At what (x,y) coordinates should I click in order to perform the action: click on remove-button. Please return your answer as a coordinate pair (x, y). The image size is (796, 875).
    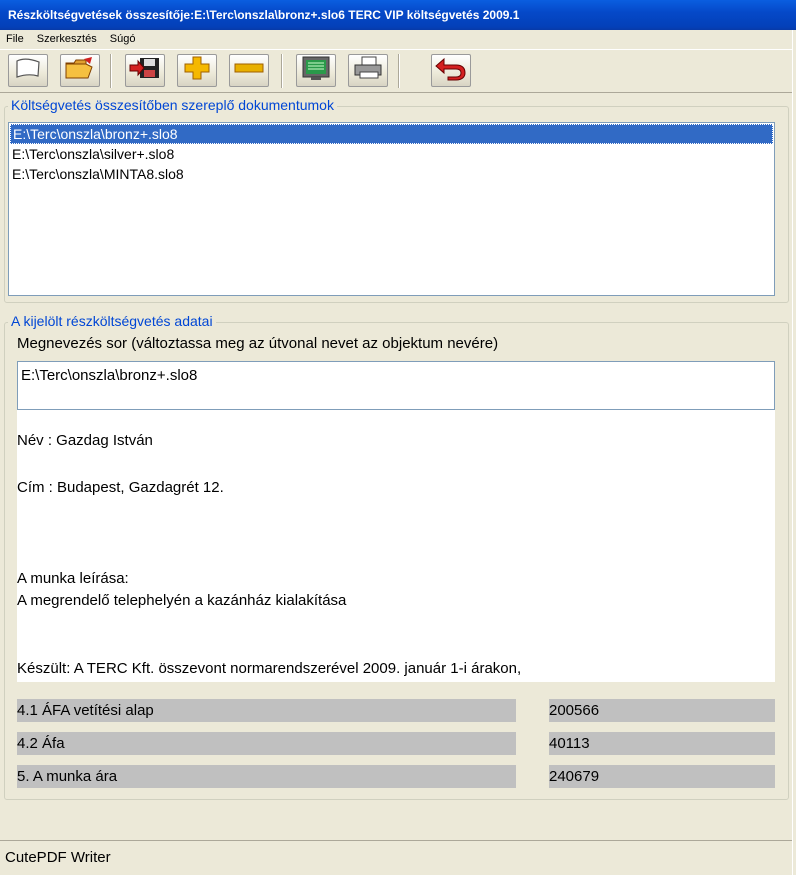
    Looking at the image, I should click on (249, 70).